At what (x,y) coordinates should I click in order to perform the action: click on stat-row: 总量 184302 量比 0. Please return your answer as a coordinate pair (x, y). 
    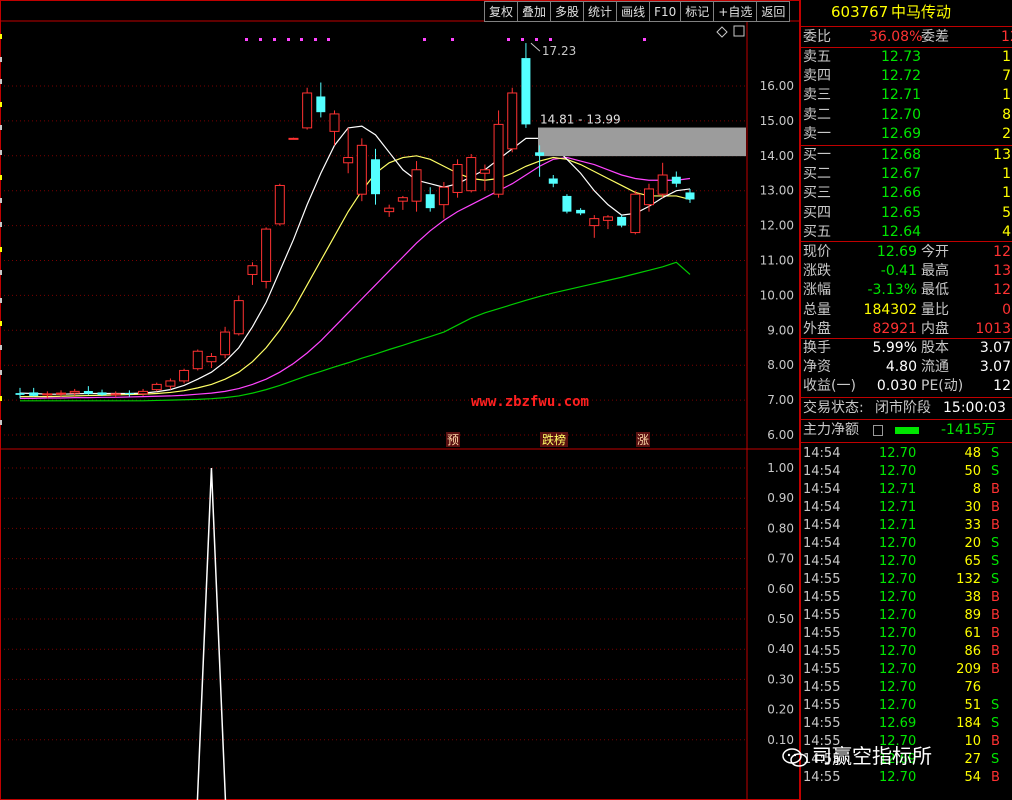
    Looking at the image, I should click on (906, 310).